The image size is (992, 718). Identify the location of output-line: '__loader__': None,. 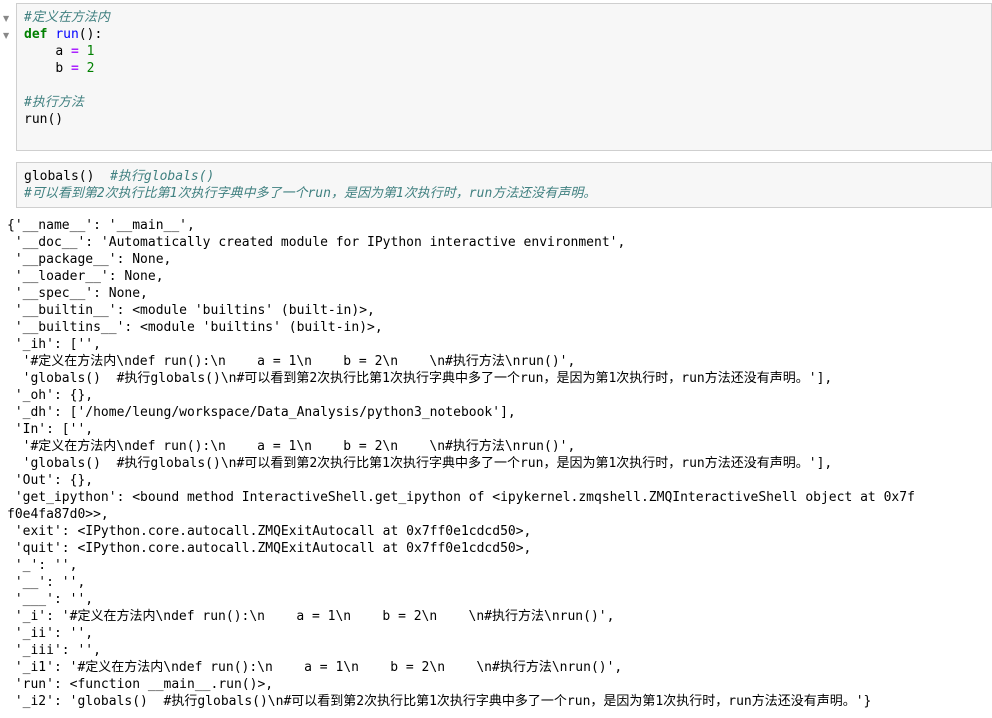
(85, 276).